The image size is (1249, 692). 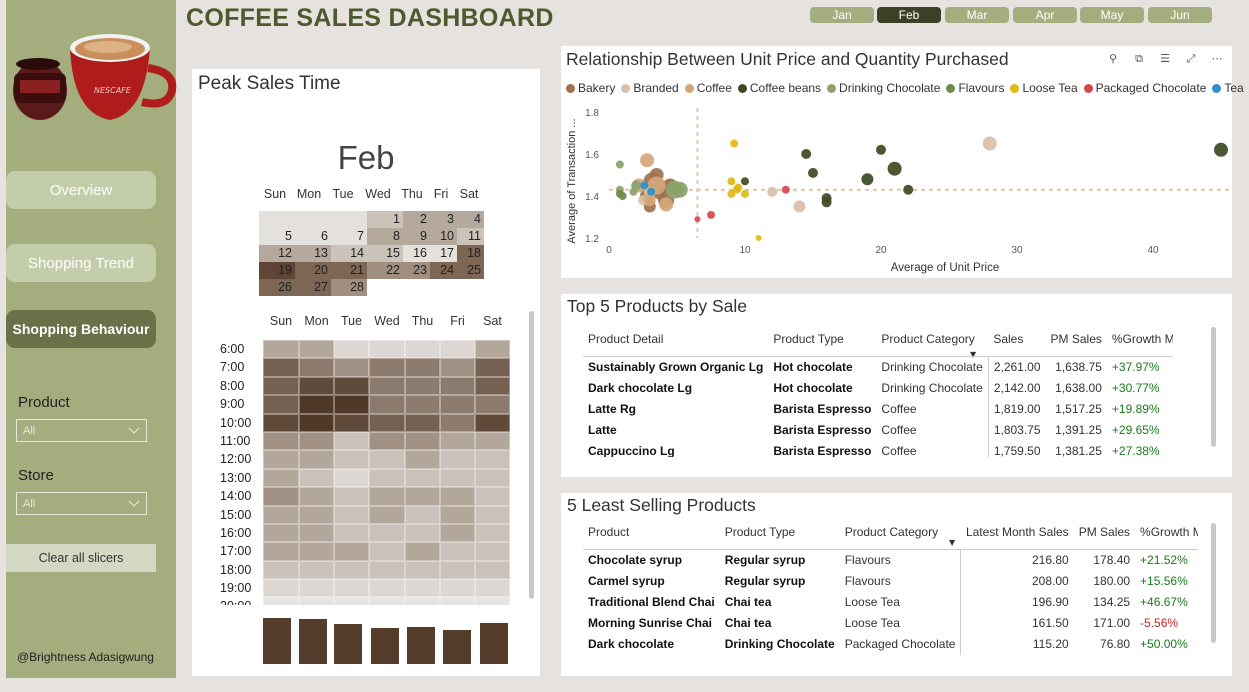 What do you see at coordinates (470, 253) in the screenshot?
I see `calendar-day: 18` at bounding box center [470, 253].